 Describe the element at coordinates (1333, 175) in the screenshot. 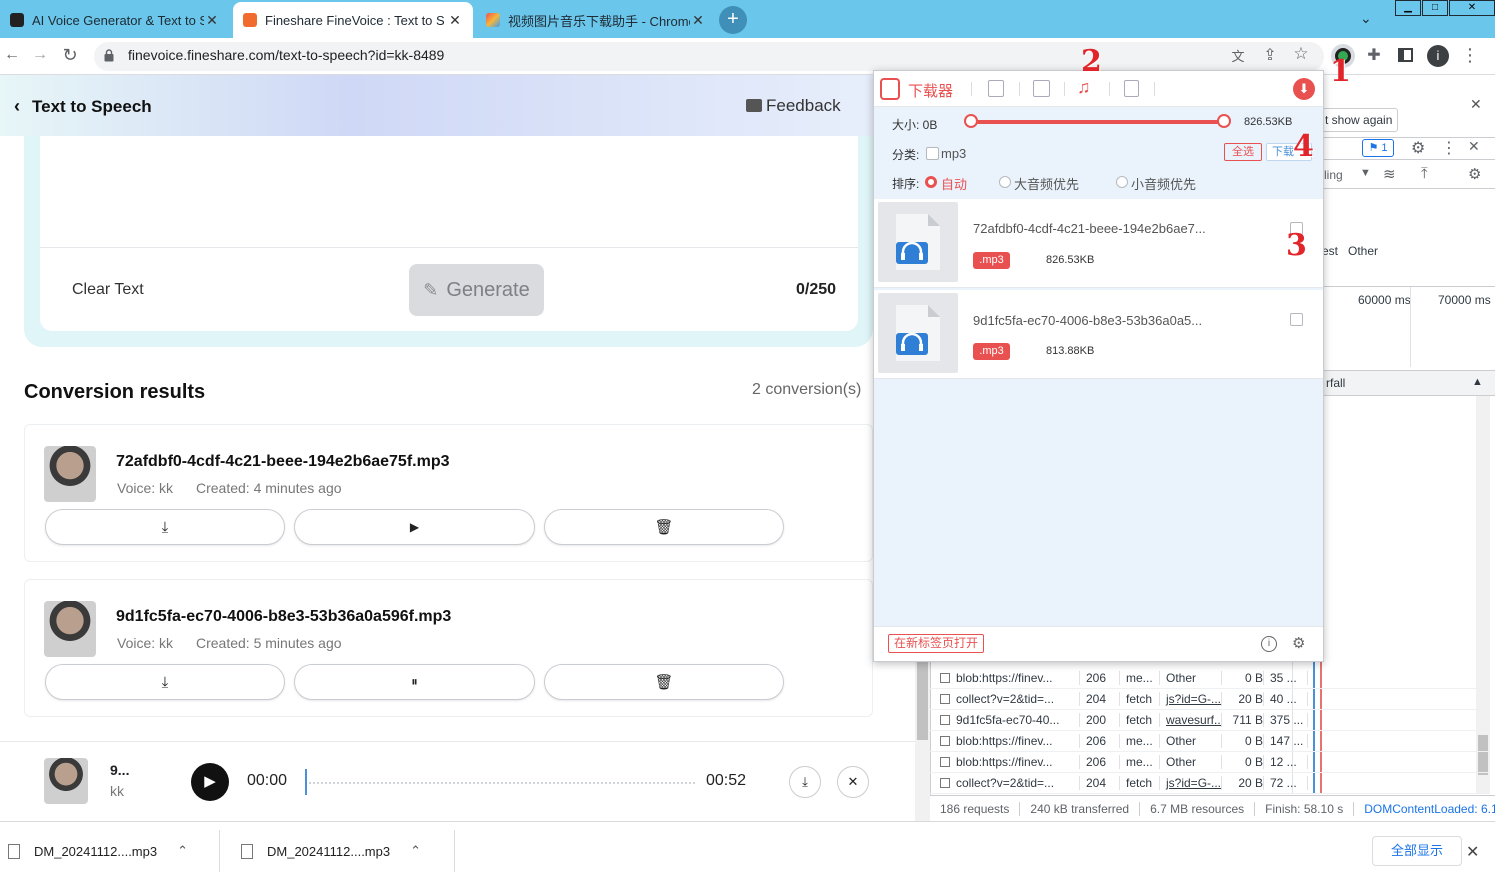

I see `throttling-select: ling` at that location.